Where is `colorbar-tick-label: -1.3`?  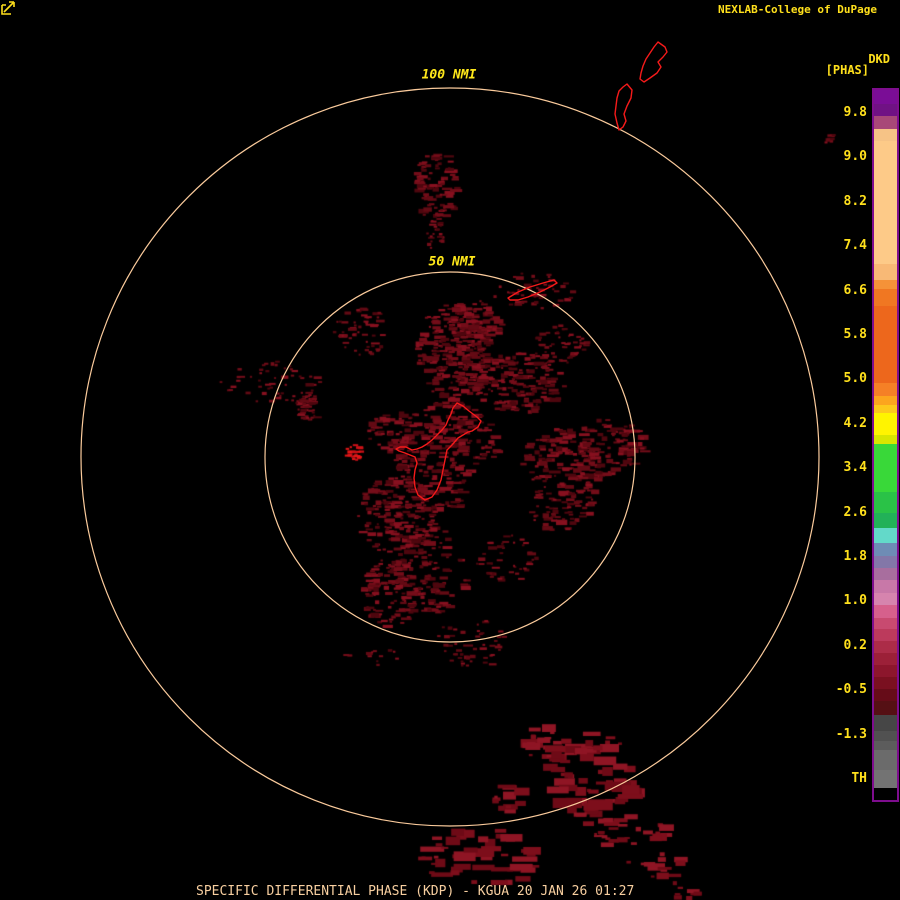
colorbar-tick-label: -1.3 is located at coordinates (851, 734).